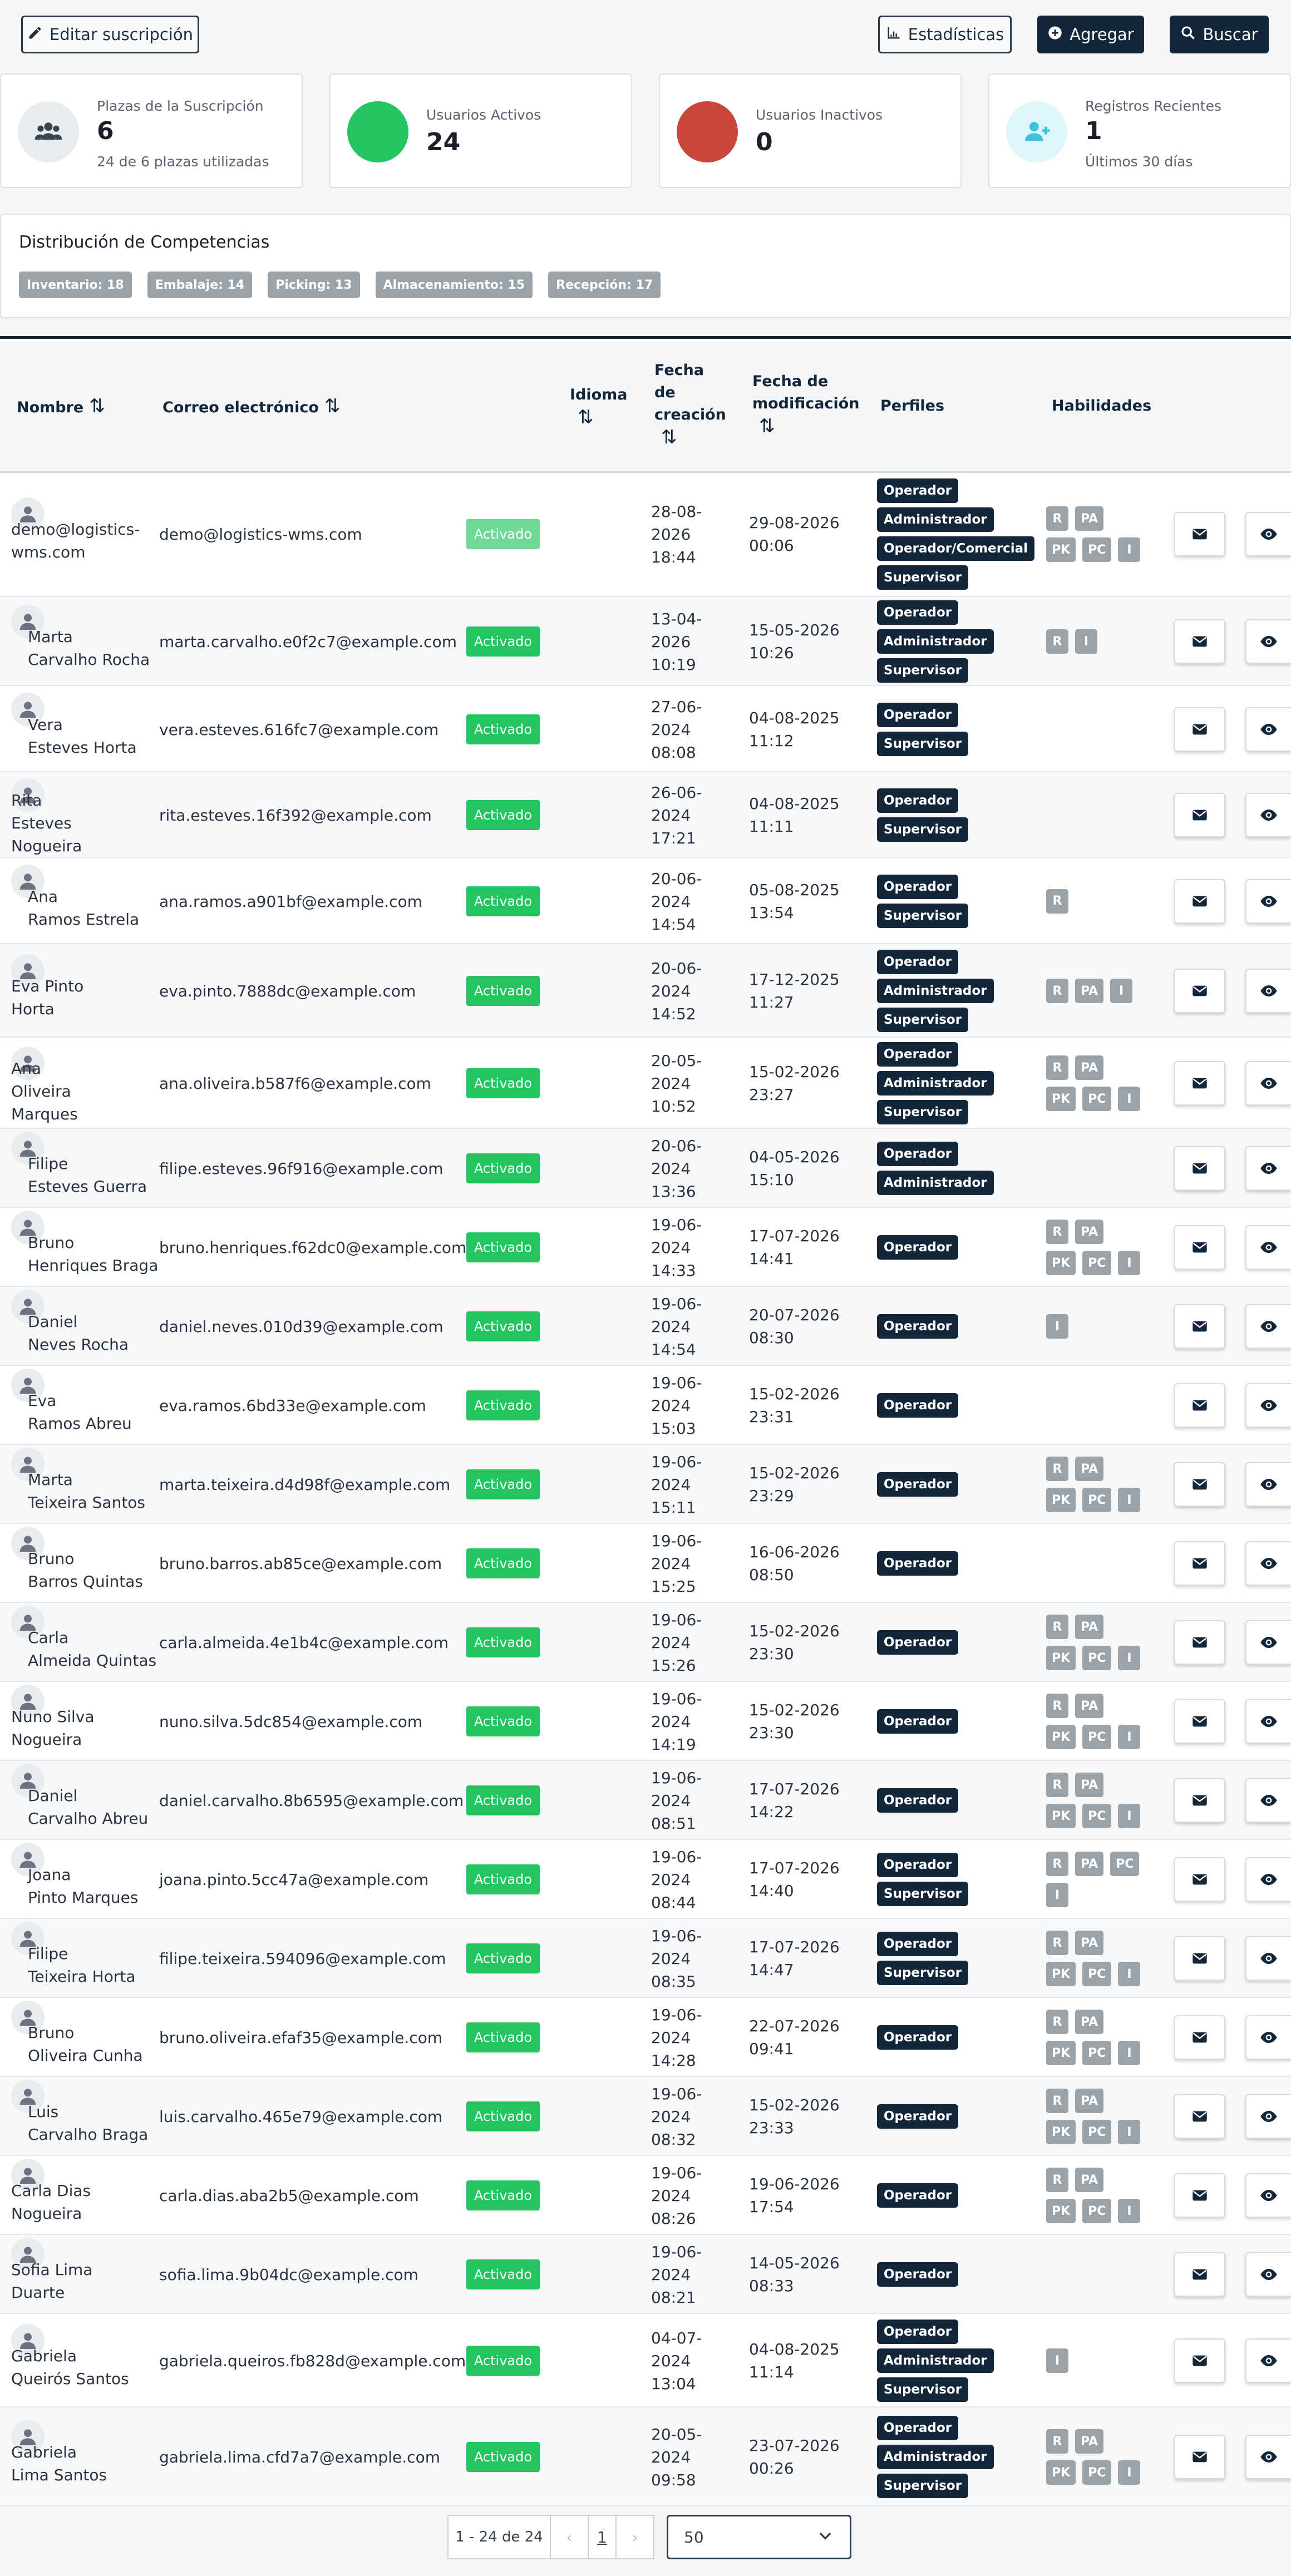 The width and height of the screenshot is (1291, 2576). What do you see at coordinates (78, 1345) in the screenshot?
I see `user-name-line: Neves Rocha` at bounding box center [78, 1345].